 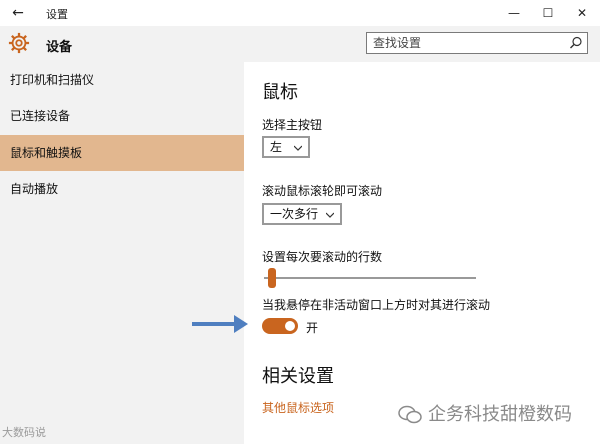 I want to click on wheel-scroll-dropdown: 一次多行, so click(x=302, y=214).